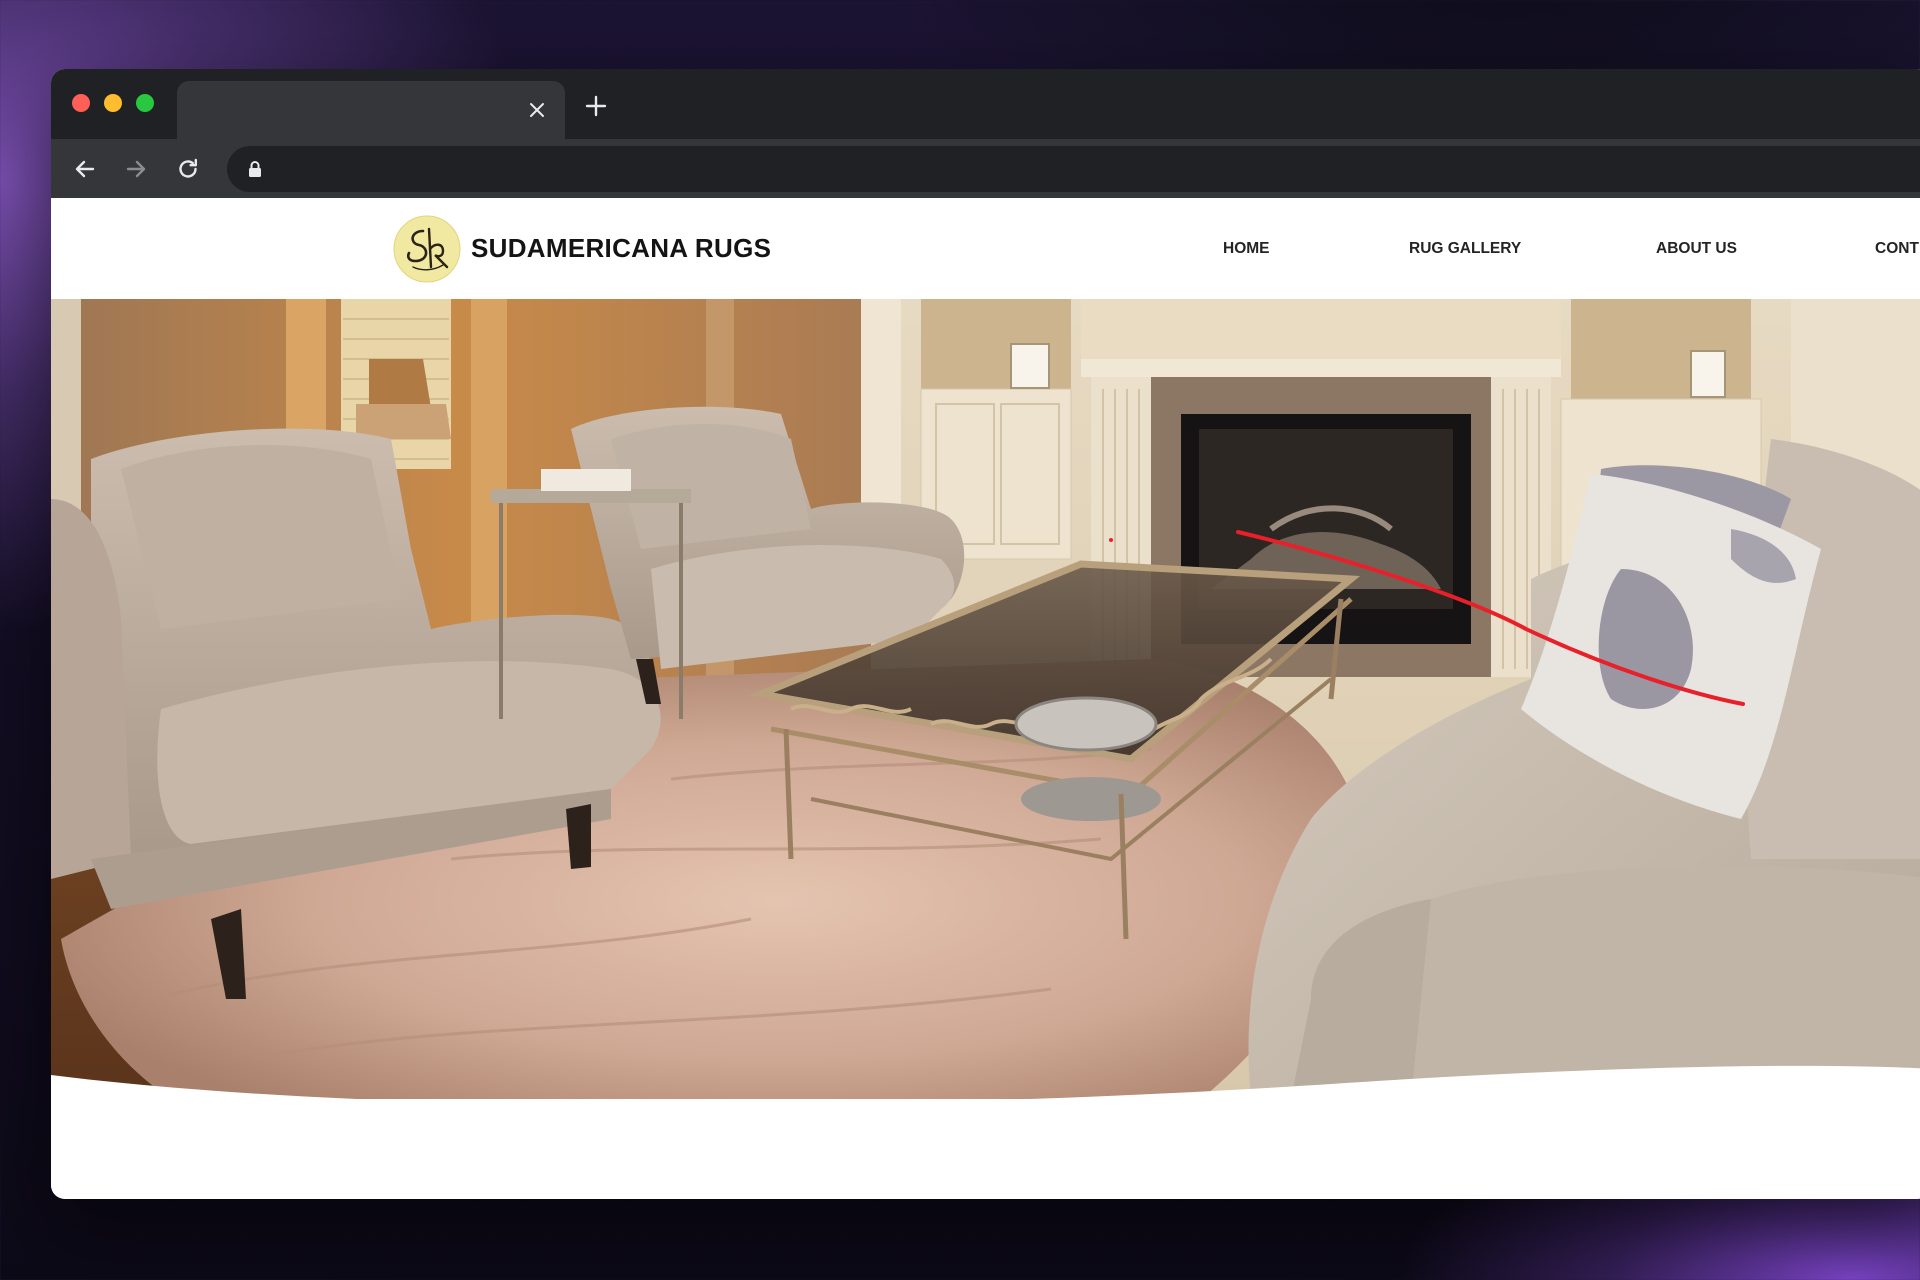 Image resolution: width=1920 pixels, height=1280 pixels. I want to click on new-tab-button, so click(596, 106).